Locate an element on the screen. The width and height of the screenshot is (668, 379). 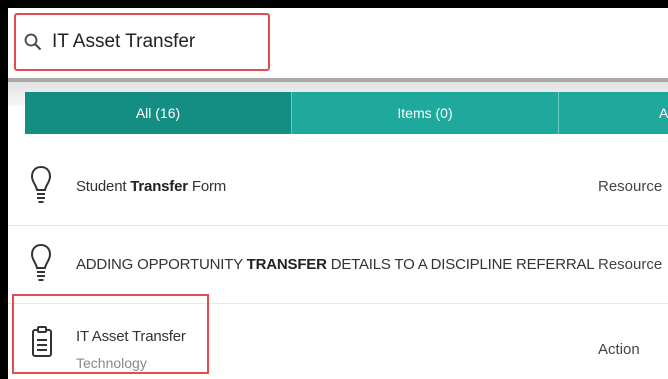
result-type: Action is located at coordinates (619, 349).